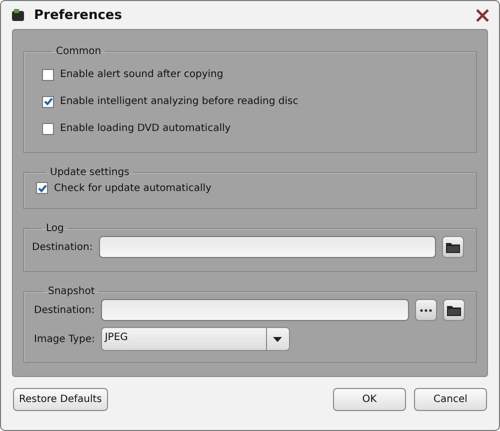 The height and width of the screenshot is (431, 500). I want to click on checkbox-label: Check for update automatically, so click(133, 188).